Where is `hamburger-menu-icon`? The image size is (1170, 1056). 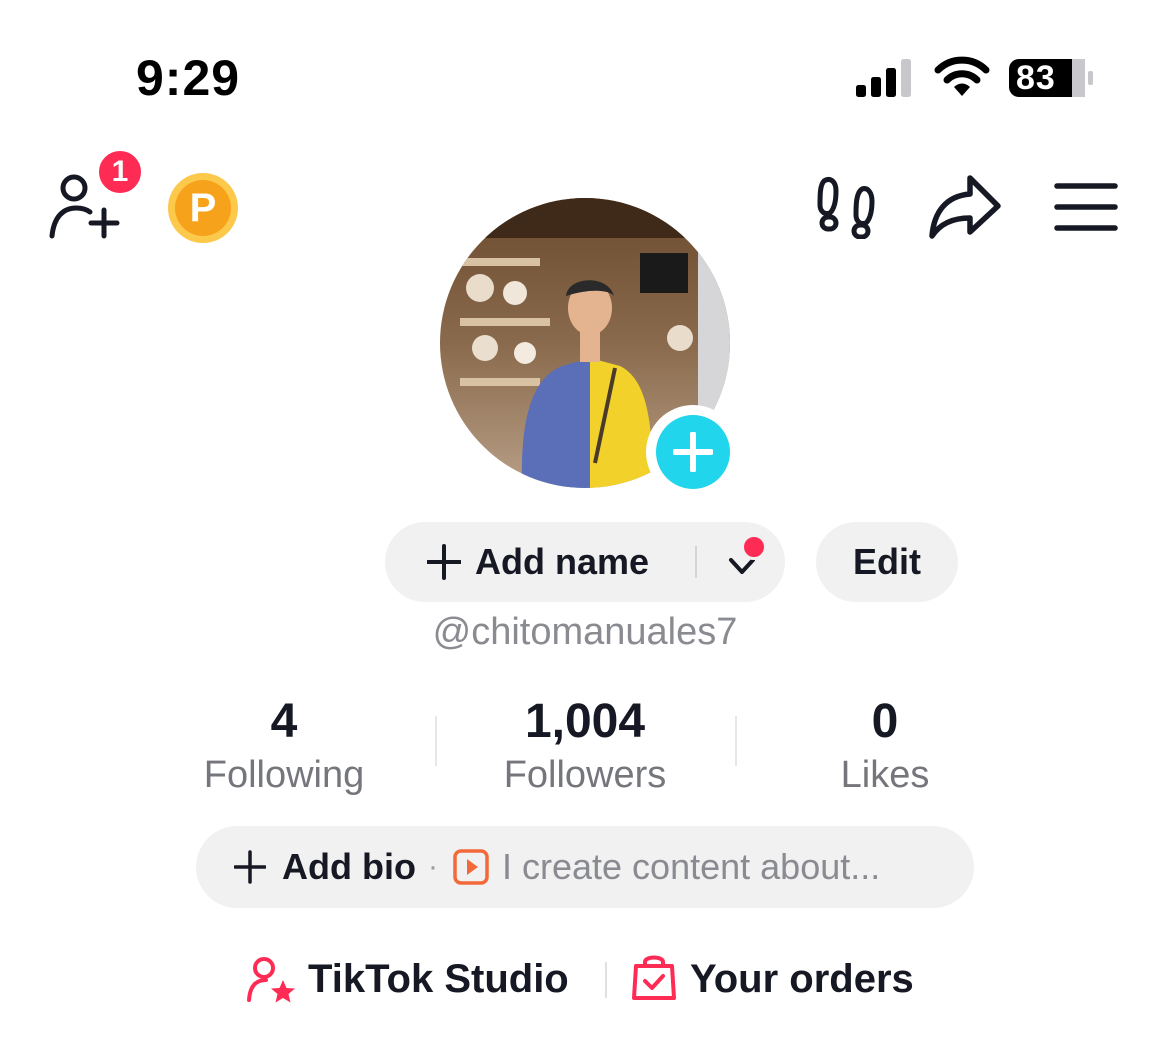
hamburger-menu-icon is located at coordinates (1086, 207).